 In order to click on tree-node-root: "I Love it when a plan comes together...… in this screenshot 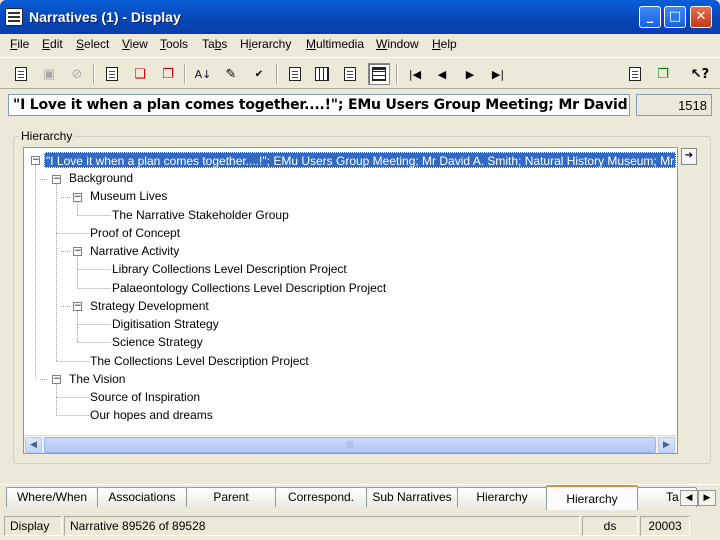, I will do `click(360, 160)`.